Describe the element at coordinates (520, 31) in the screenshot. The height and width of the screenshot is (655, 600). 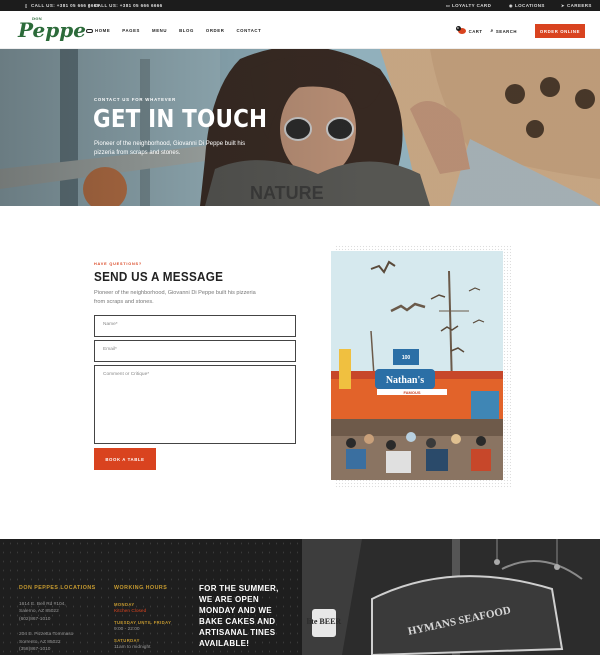
I see `nav-actions: 0 CART ⌕ SEARCH ORDER ONLINE` at that location.